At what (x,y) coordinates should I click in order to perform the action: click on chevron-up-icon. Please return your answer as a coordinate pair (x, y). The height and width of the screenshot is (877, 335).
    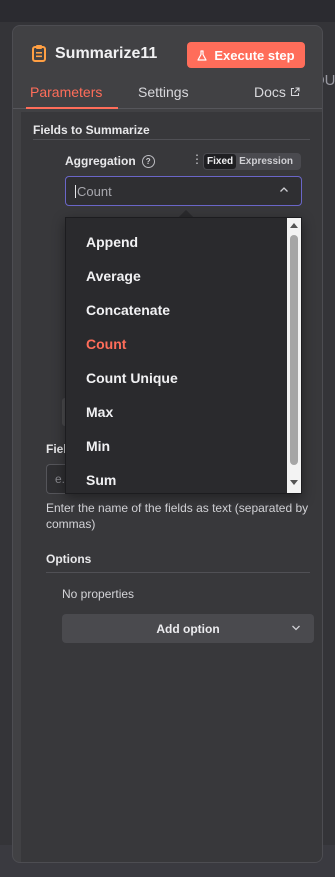
    Looking at the image, I should click on (284, 189).